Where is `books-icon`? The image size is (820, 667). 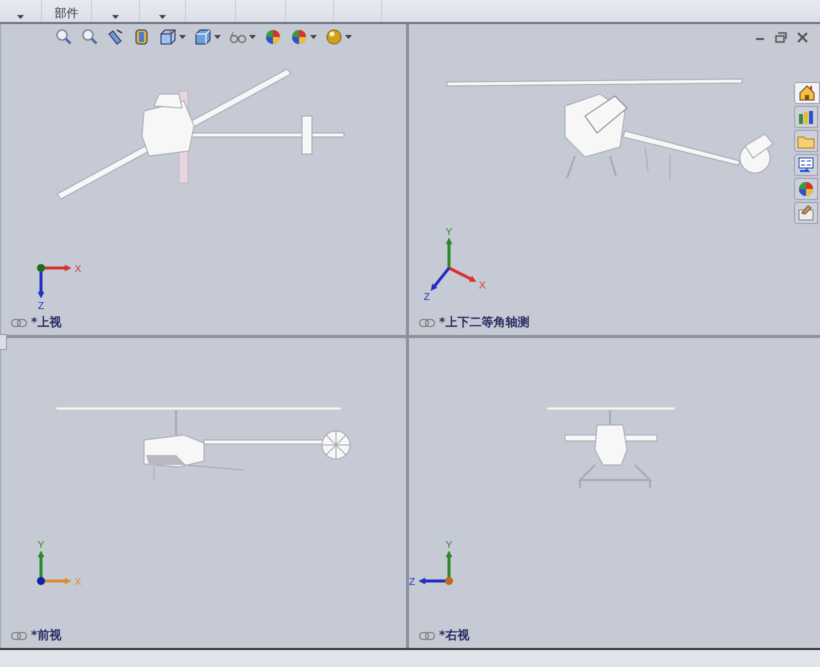 books-icon is located at coordinates (806, 117).